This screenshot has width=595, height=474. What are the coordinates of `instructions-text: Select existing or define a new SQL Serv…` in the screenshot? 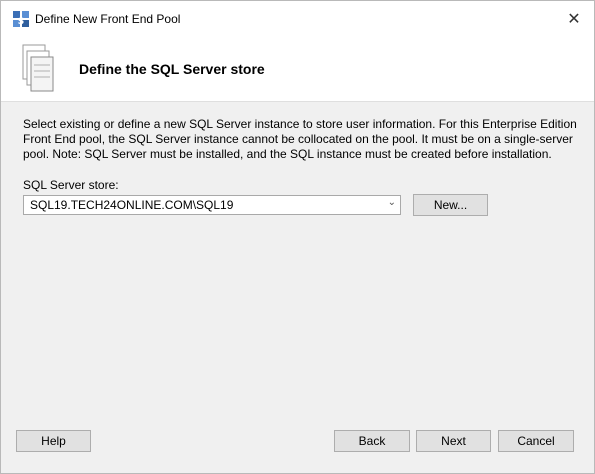 It's located at (300, 139).